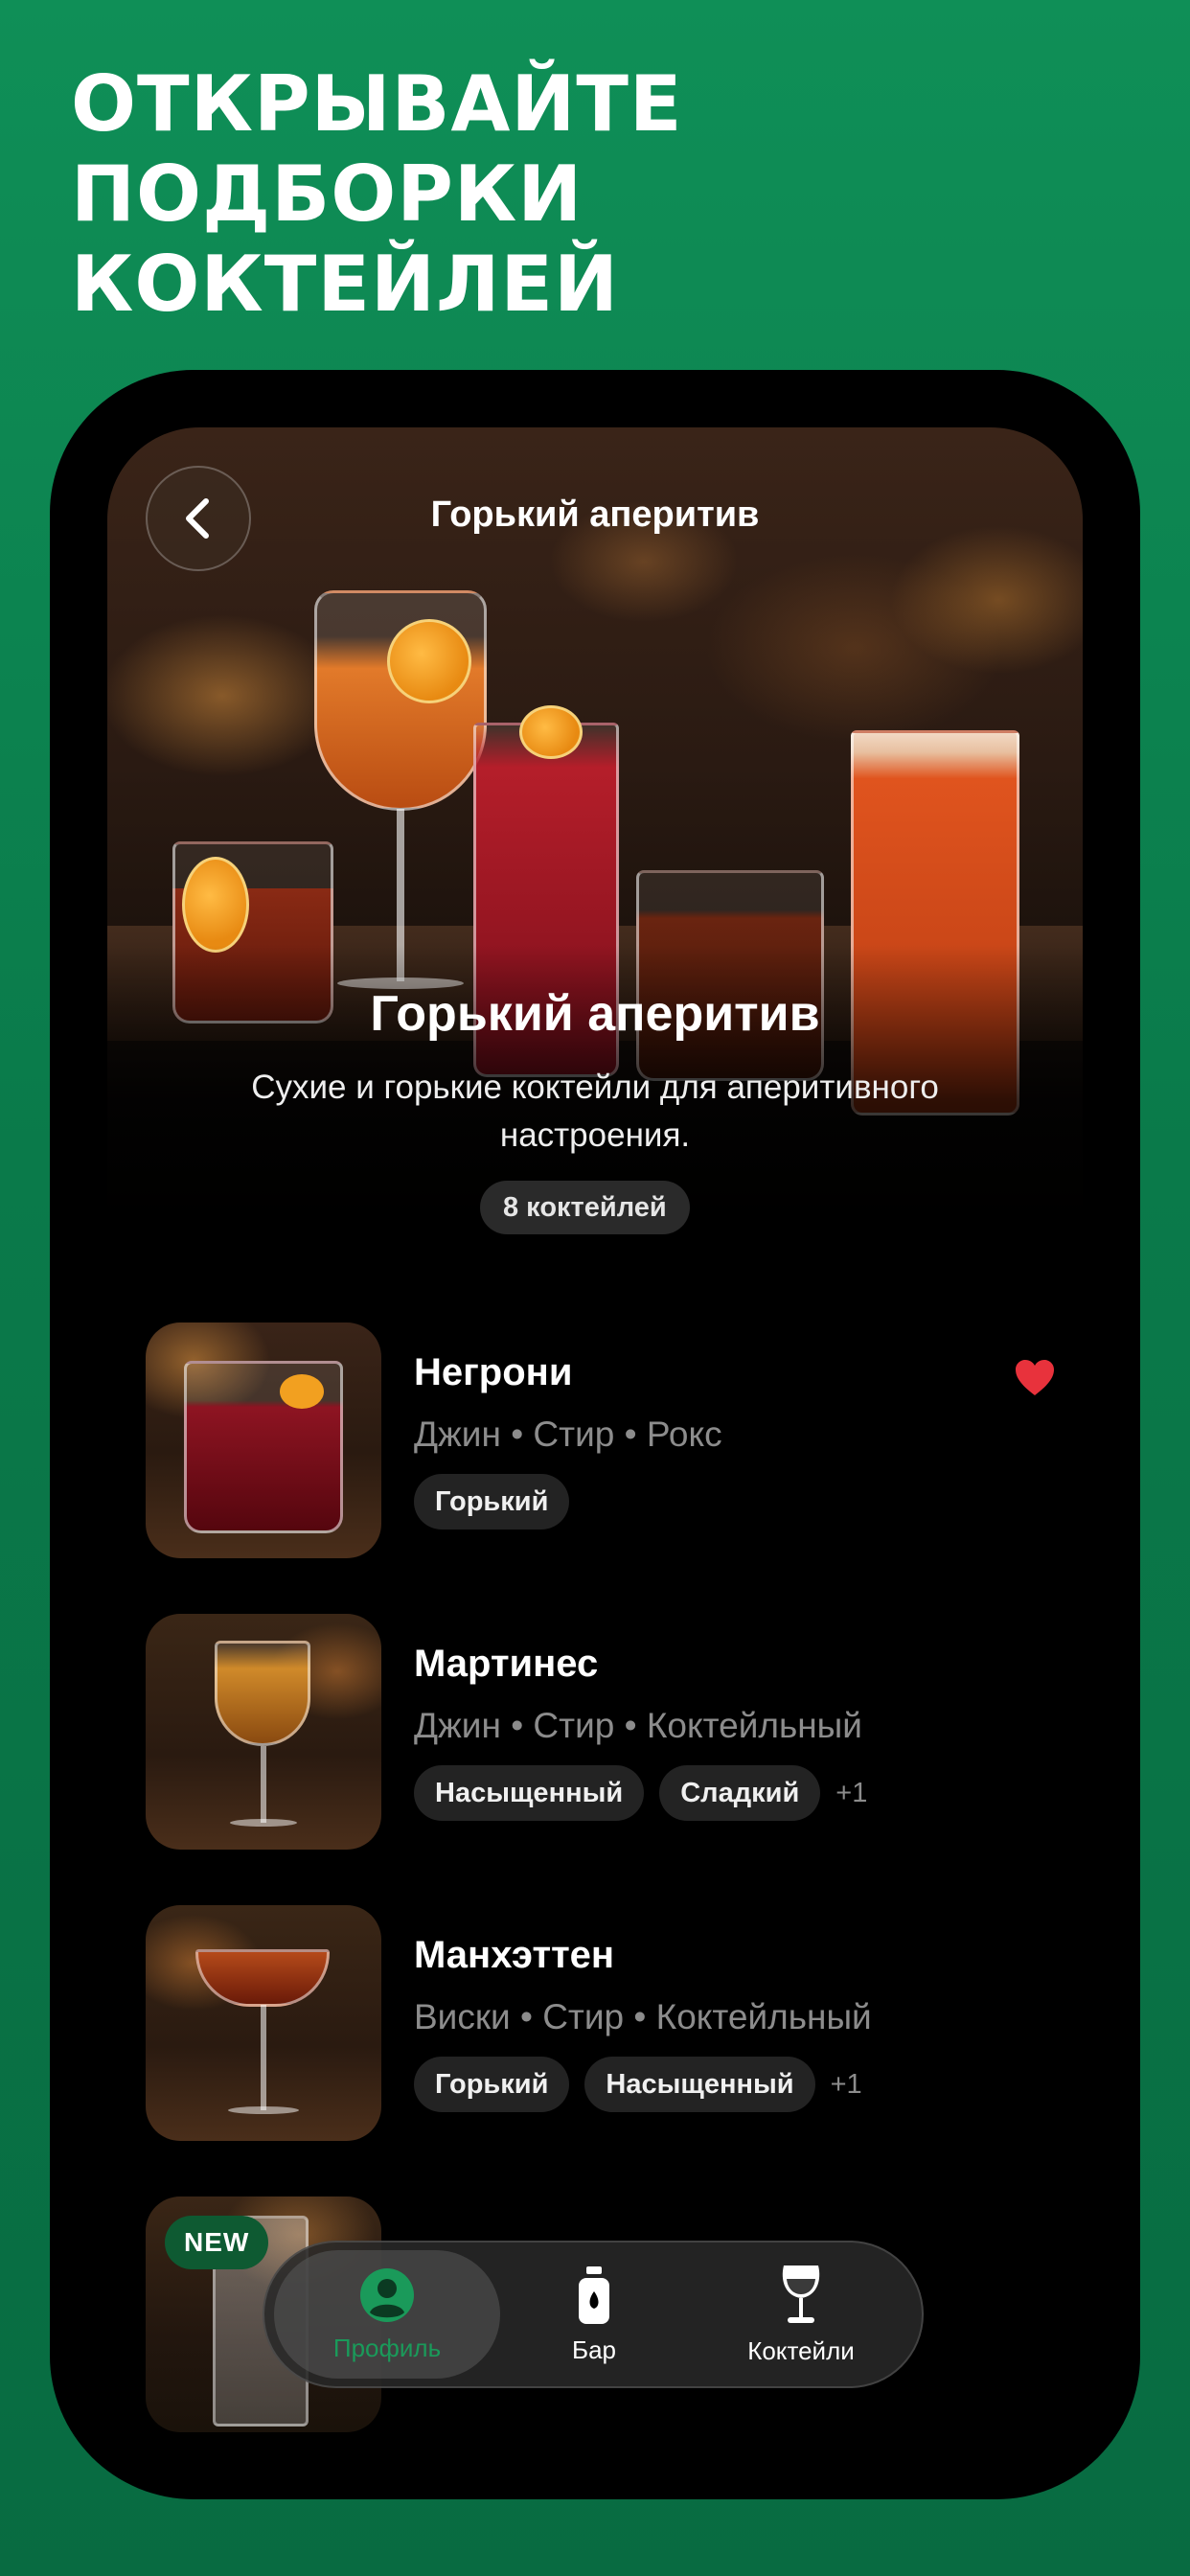 The width and height of the screenshot is (1190, 2576). What do you see at coordinates (514, 1955) in the screenshot?
I see `cocktail-name: Манхэттен` at bounding box center [514, 1955].